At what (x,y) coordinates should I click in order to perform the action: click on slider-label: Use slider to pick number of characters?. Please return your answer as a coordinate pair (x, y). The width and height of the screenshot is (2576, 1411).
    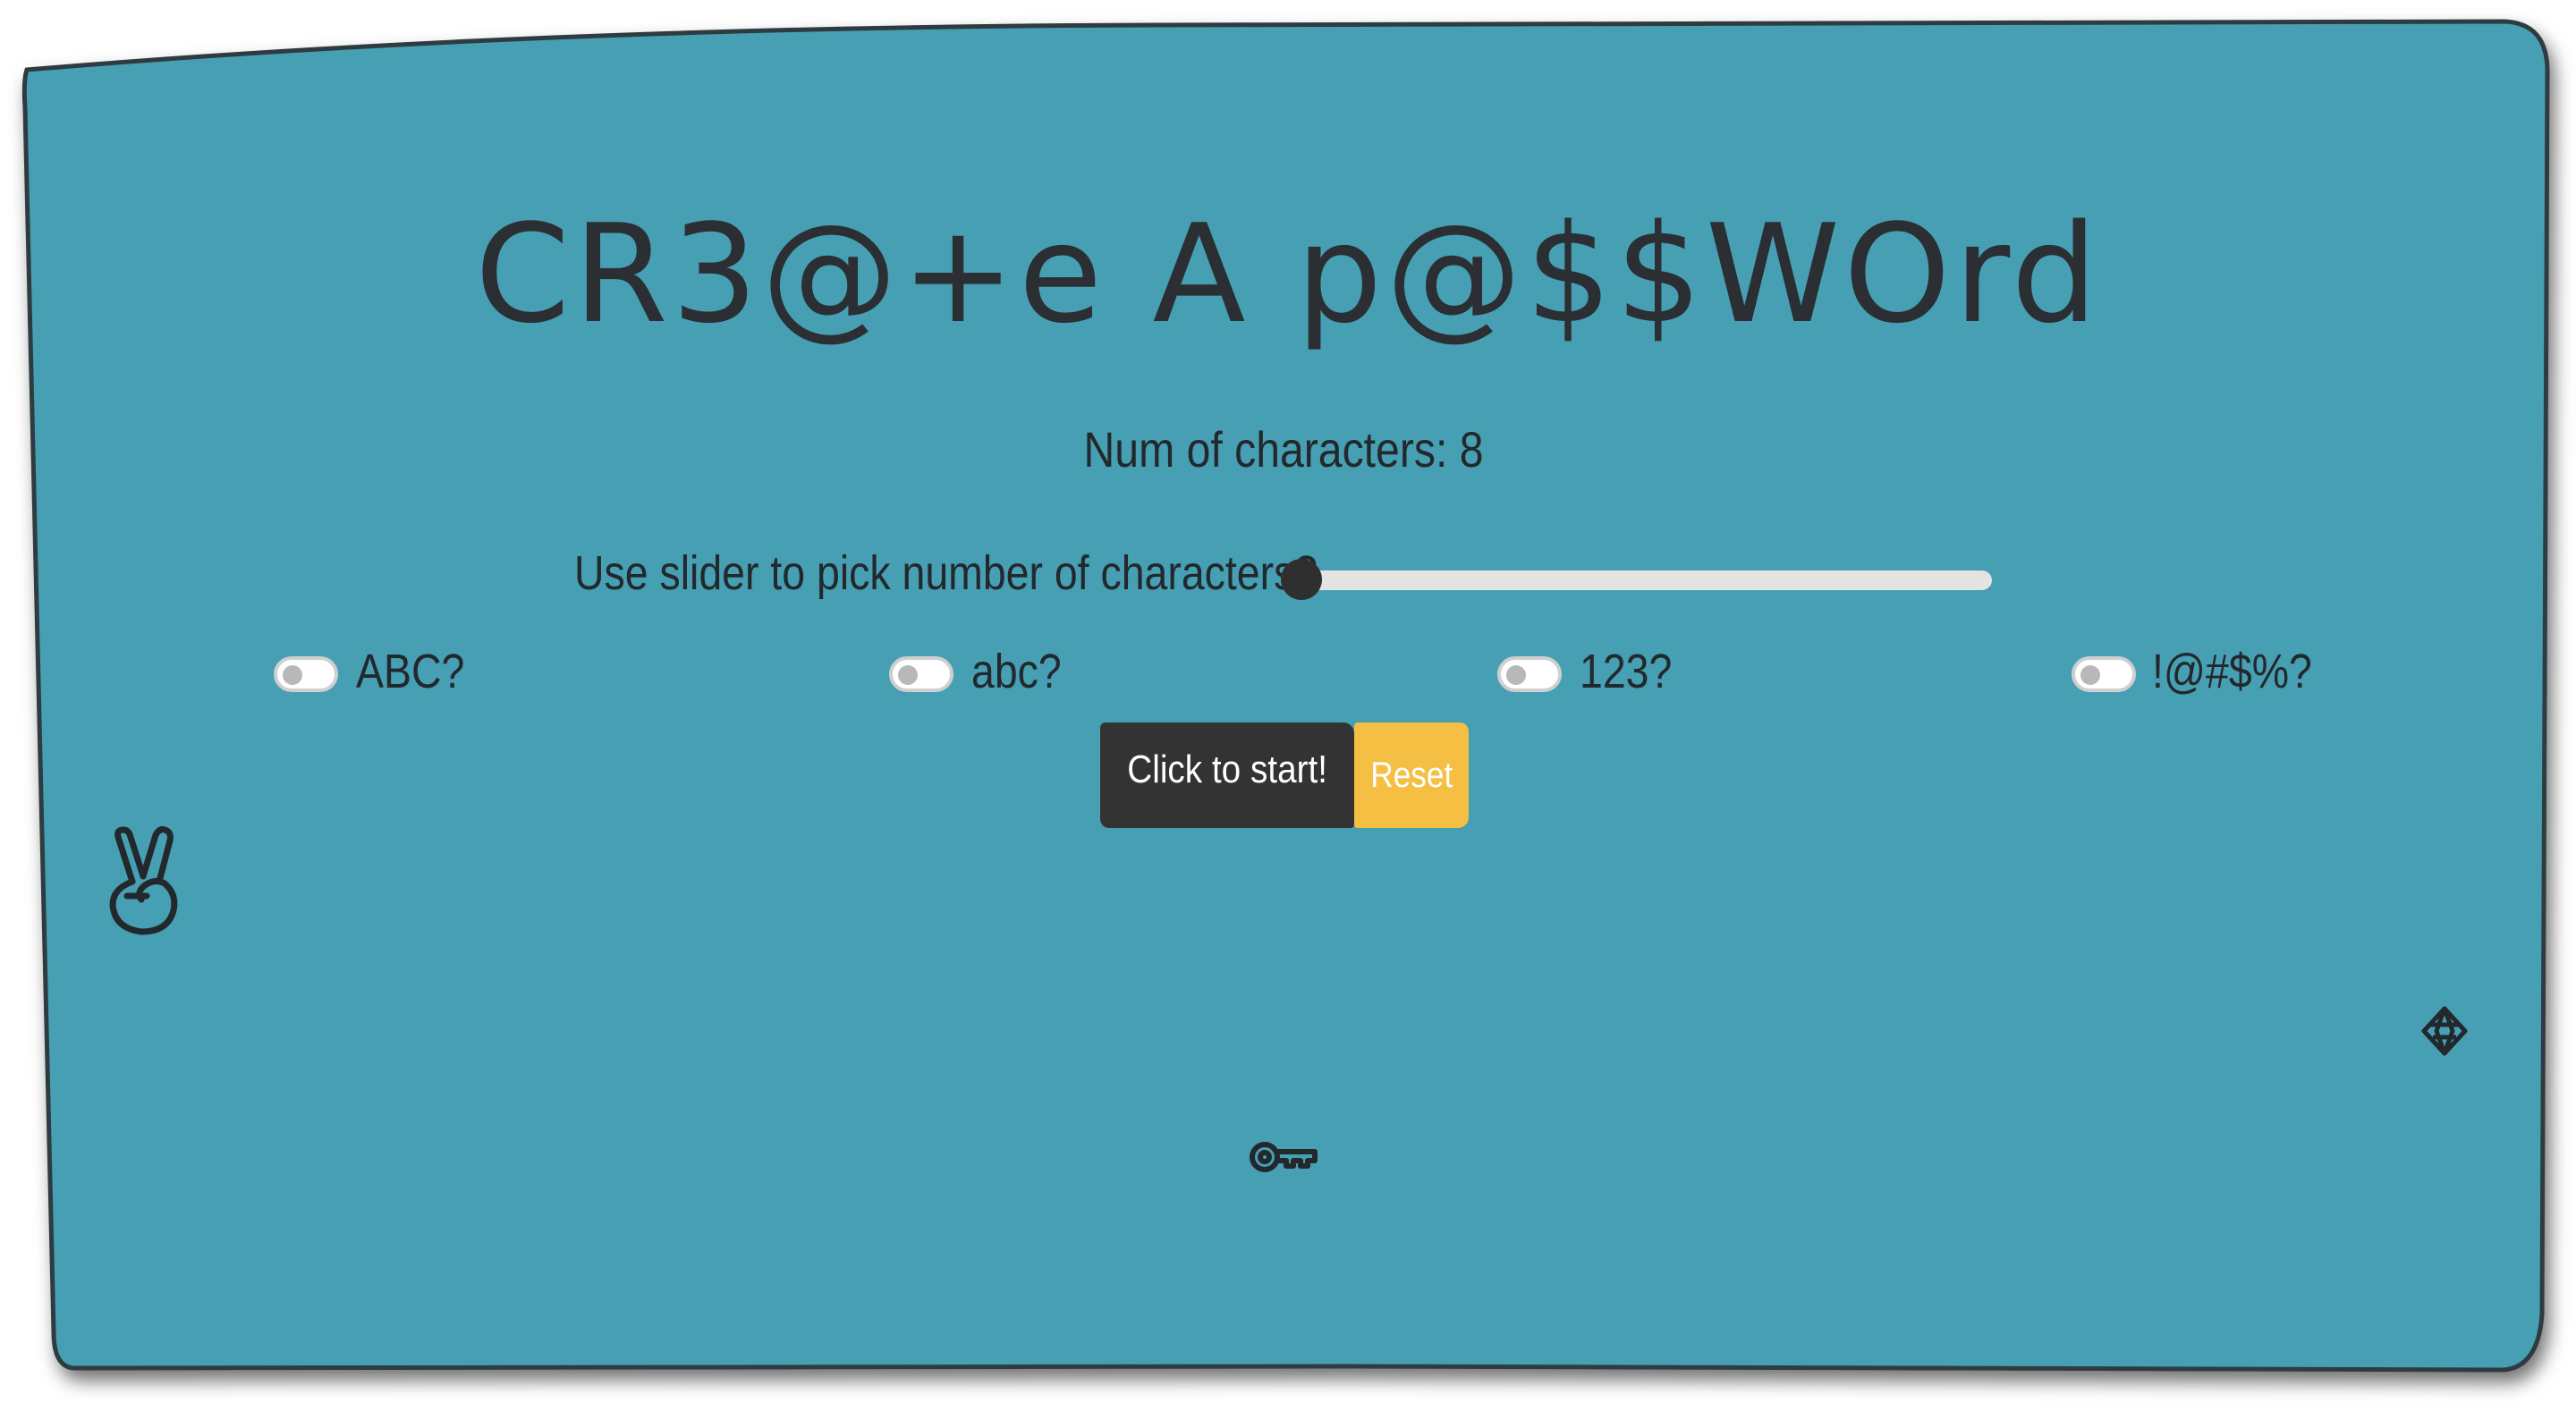
    Looking at the image, I should click on (946, 573).